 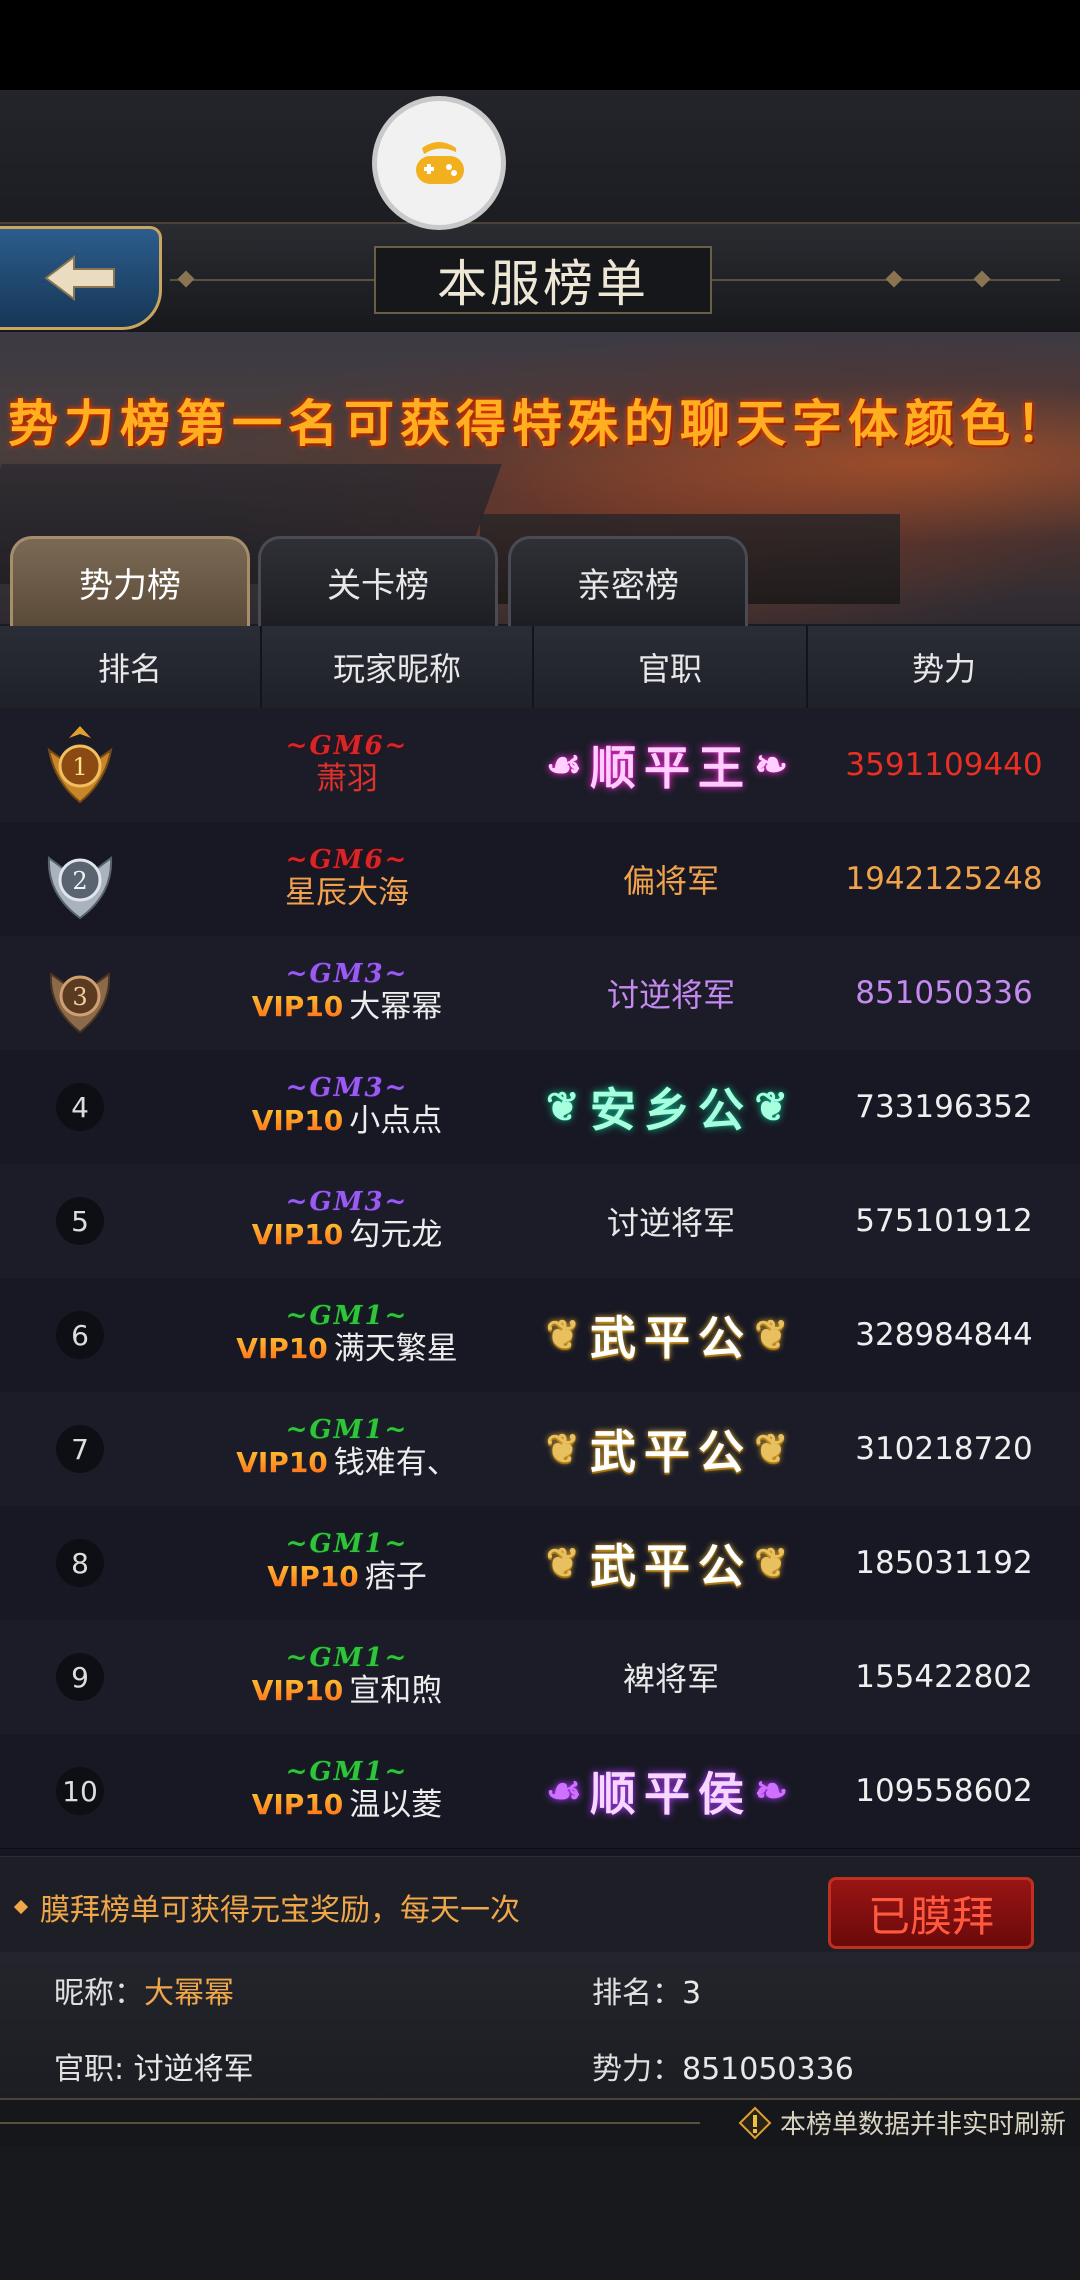 I want to click on player-name: 小点点, so click(x=396, y=1121).